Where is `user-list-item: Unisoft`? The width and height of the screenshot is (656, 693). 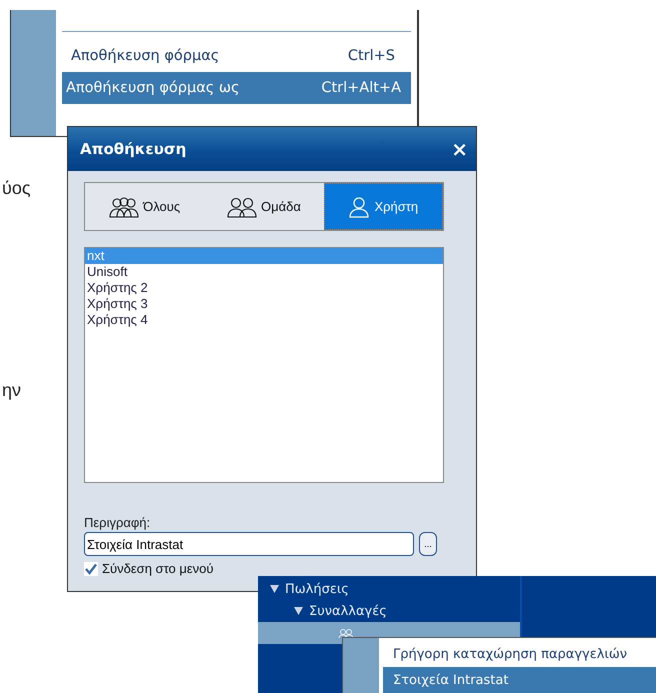
user-list-item: Unisoft is located at coordinates (264, 272).